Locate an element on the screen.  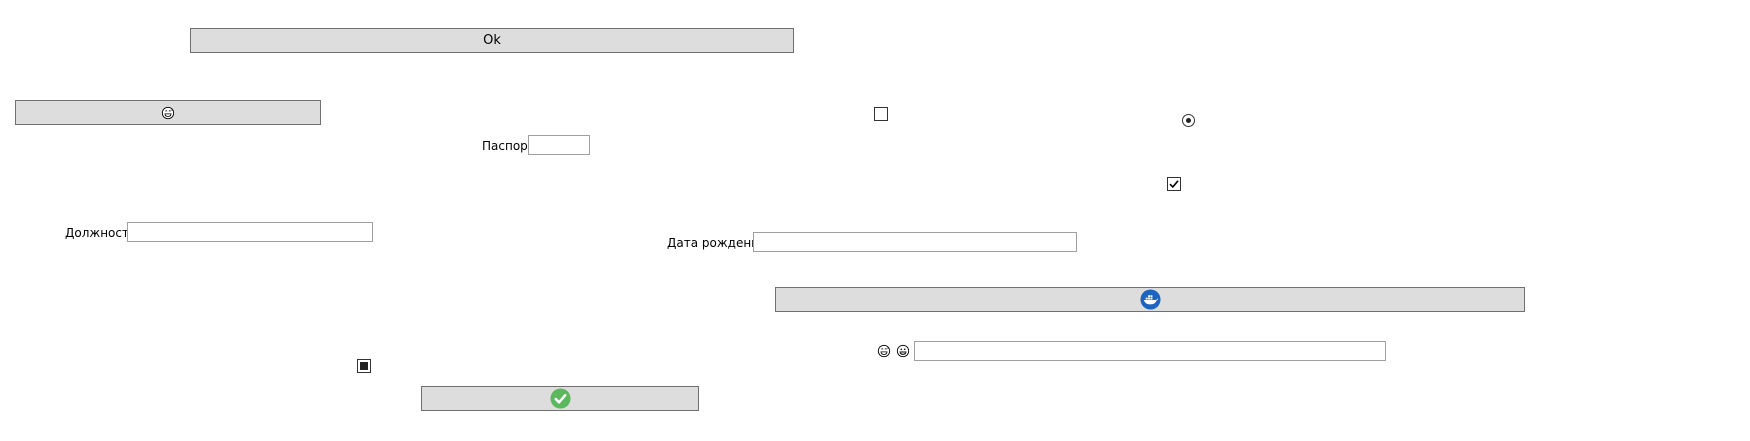
emoji-button is located at coordinates (168, 112).